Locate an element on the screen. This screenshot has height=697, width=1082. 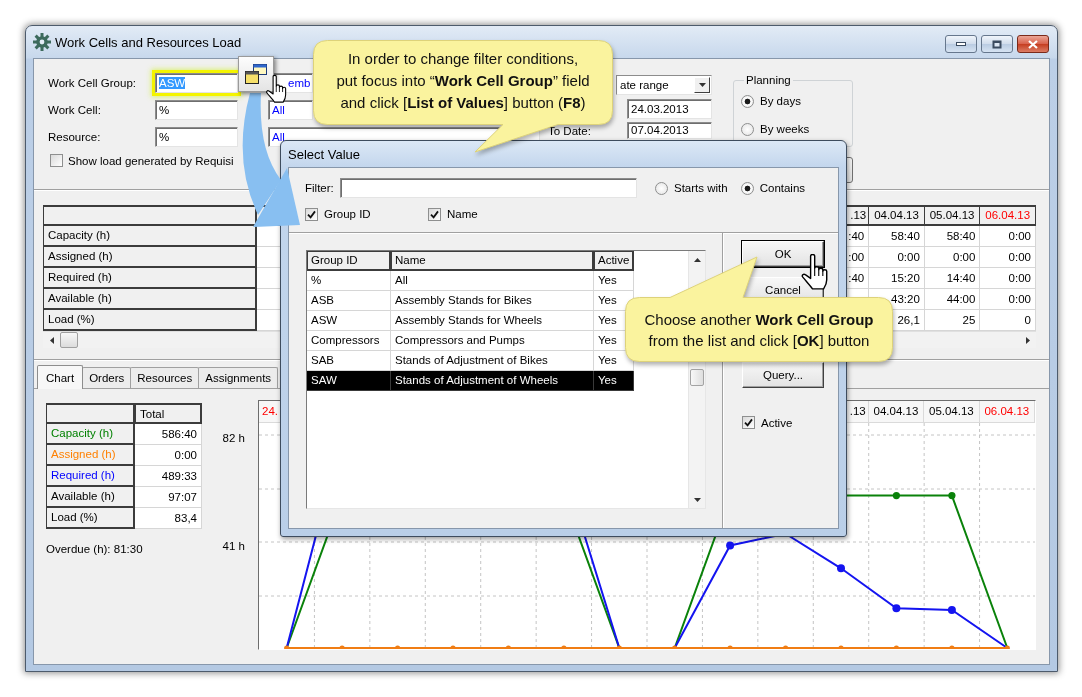
caret-icon is located at coordinates (702, 85).